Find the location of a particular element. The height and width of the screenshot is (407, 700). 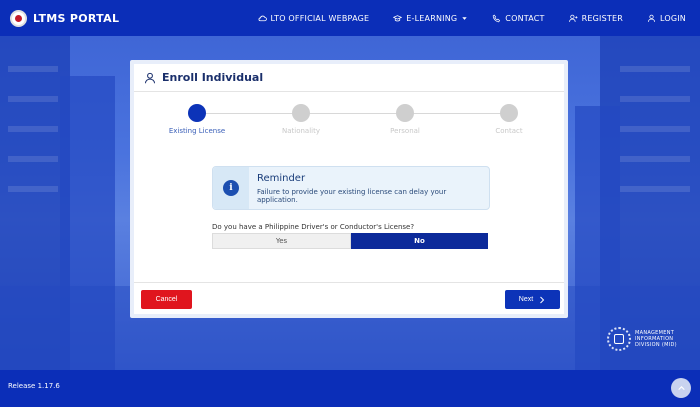

cancel-label: Cancel is located at coordinates (166, 299).